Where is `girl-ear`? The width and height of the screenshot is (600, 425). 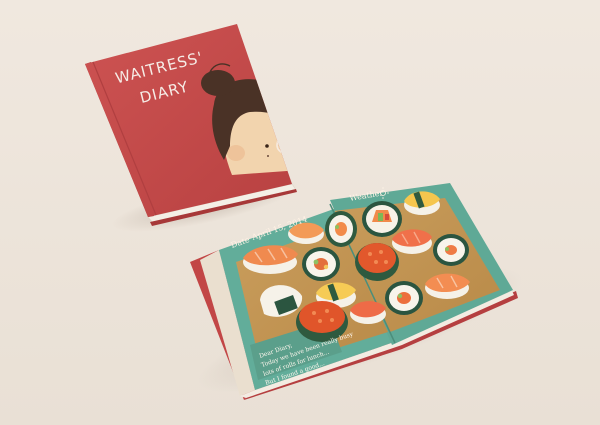
girl-ear is located at coordinates (236, 153).